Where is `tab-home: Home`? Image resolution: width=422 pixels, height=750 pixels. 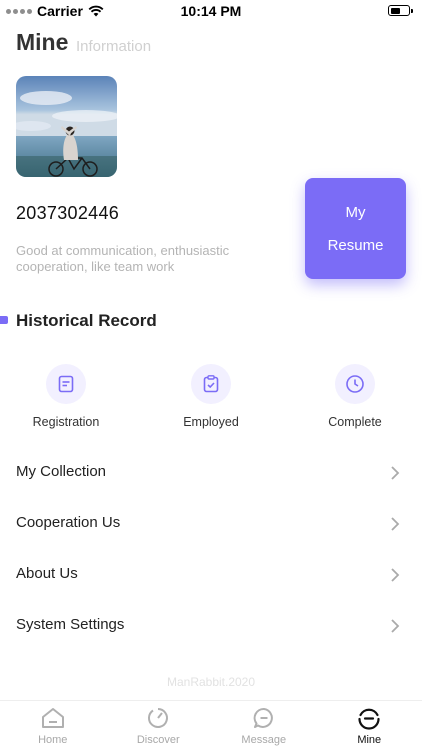 tab-home: Home is located at coordinates (53, 725).